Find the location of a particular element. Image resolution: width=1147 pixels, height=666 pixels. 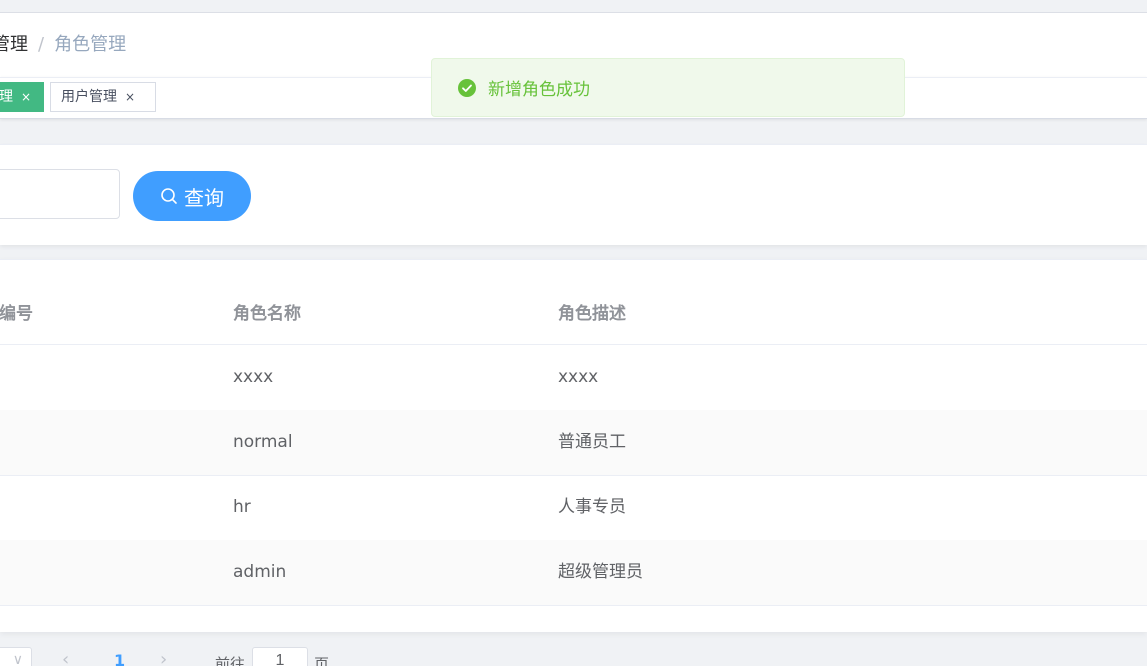

role-name-cell: normal is located at coordinates (263, 442).